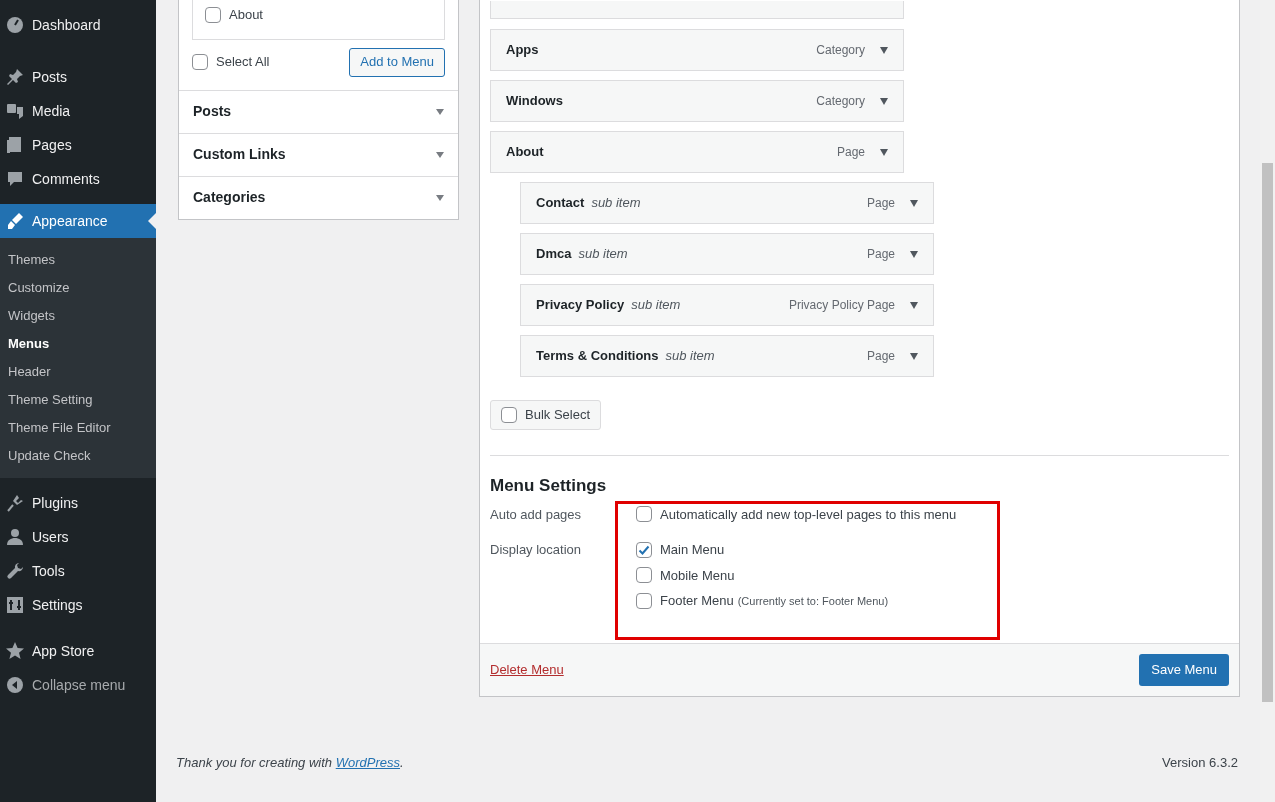 Image resolution: width=1275 pixels, height=802 pixels. I want to click on menu-item-title: Contact, so click(560, 203).